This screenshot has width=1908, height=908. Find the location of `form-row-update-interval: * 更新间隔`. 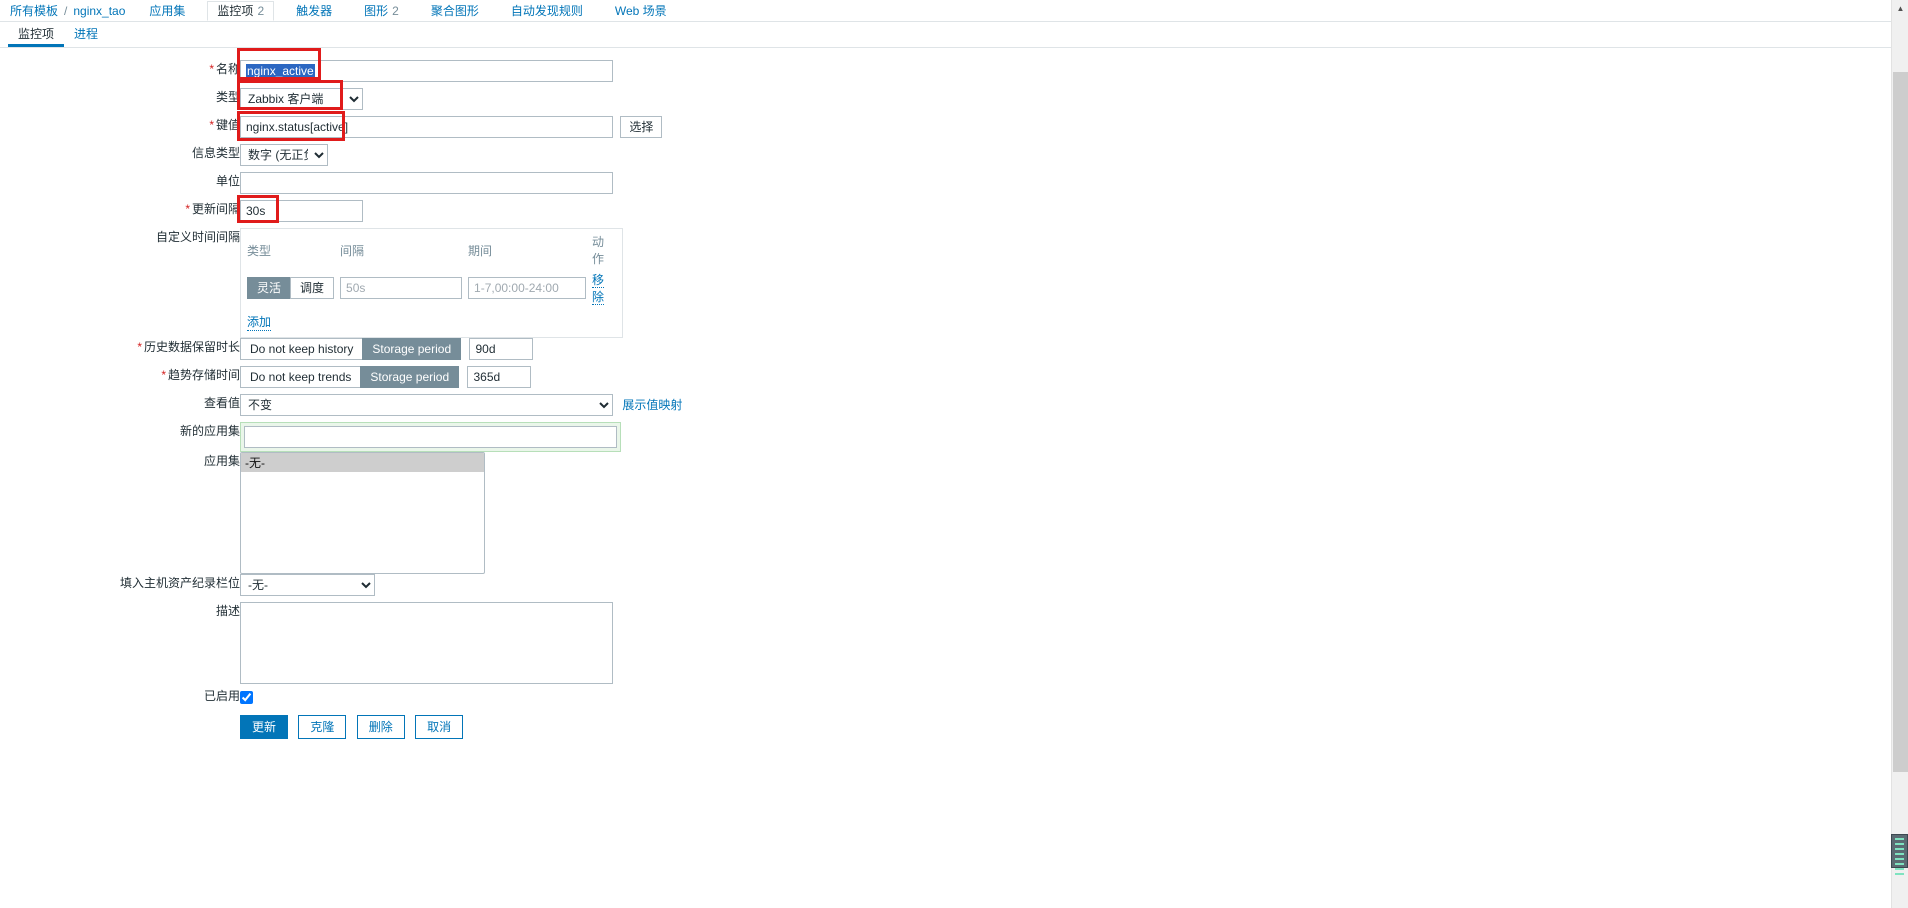

form-row-update-interval: * 更新间隔 is located at coordinates (341, 211).